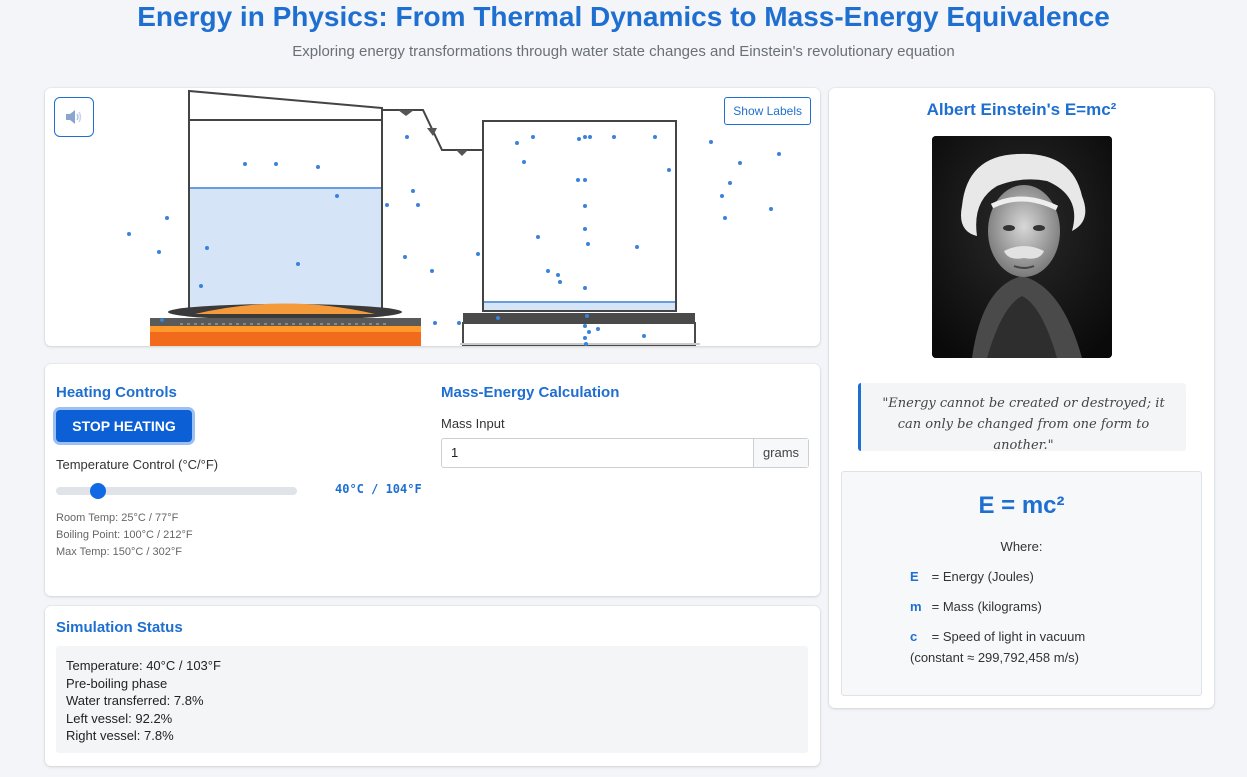 This screenshot has width=1247, height=777. What do you see at coordinates (579, 216) in the screenshot?
I see `right-vessel` at bounding box center [579, 216].